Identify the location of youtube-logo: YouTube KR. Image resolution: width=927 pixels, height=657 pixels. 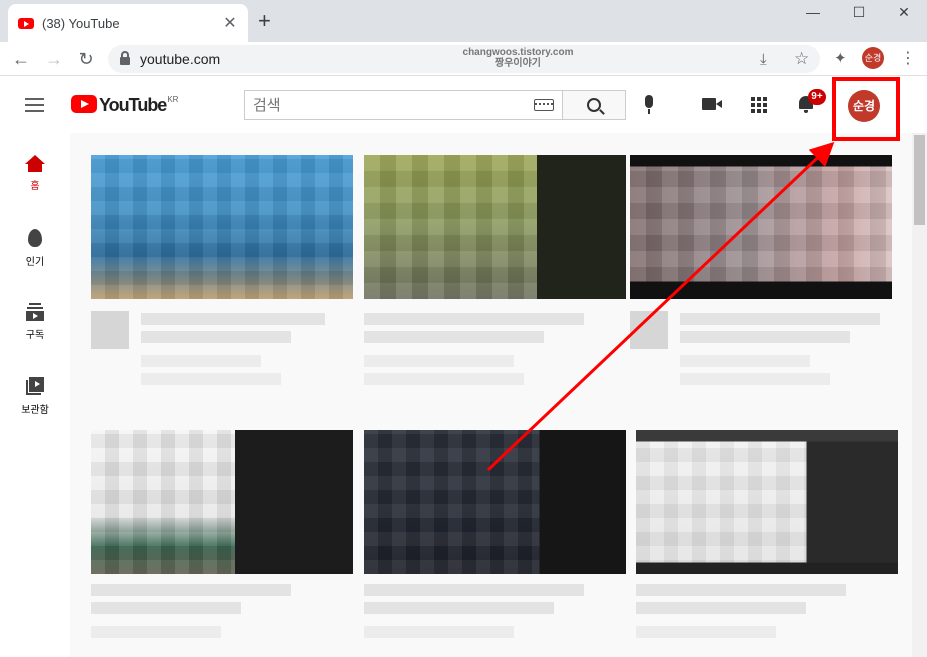
(124, 105).